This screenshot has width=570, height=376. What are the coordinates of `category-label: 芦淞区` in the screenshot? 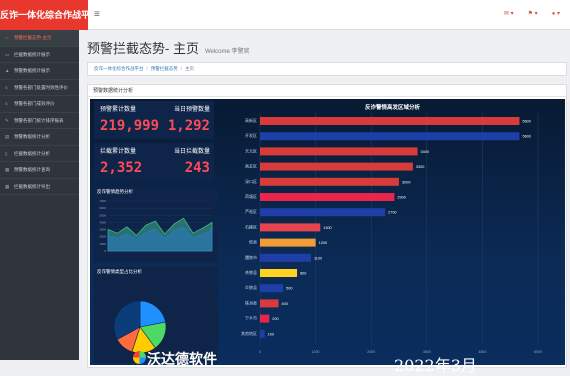 It's located at (251, 211).